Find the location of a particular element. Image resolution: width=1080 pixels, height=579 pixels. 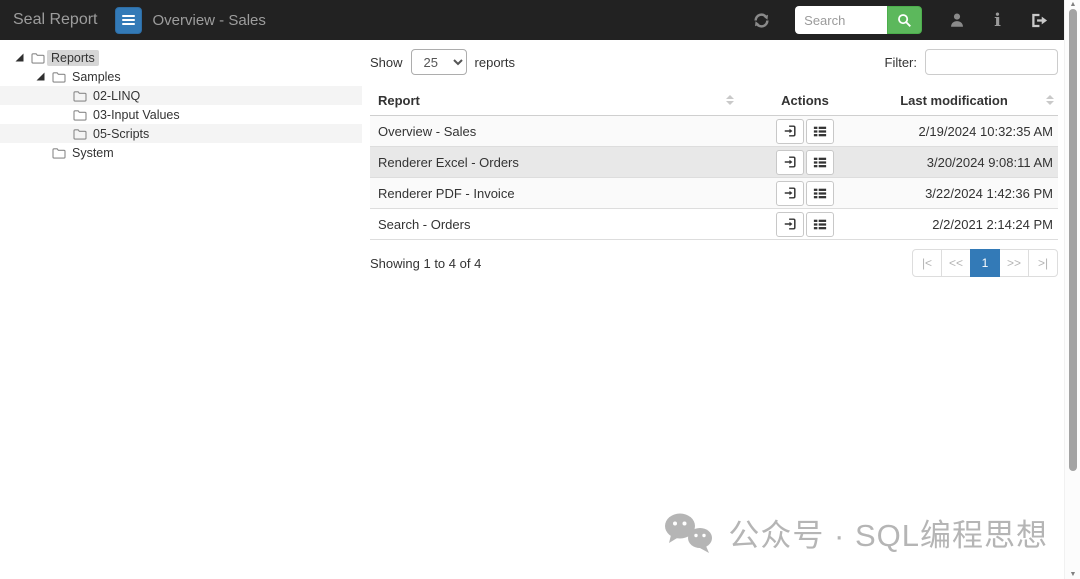

menu-toggle-button is located at coordinates (128, 20).